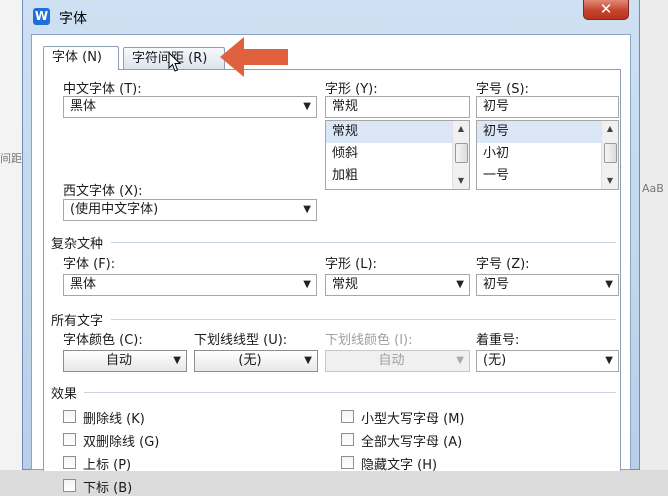 The width and height of the screenshot is (668, 496). What do you see at coordinates (69, 462) in the screenshot?
I see `superscript-checkbox` at bounding box center [69, 462].